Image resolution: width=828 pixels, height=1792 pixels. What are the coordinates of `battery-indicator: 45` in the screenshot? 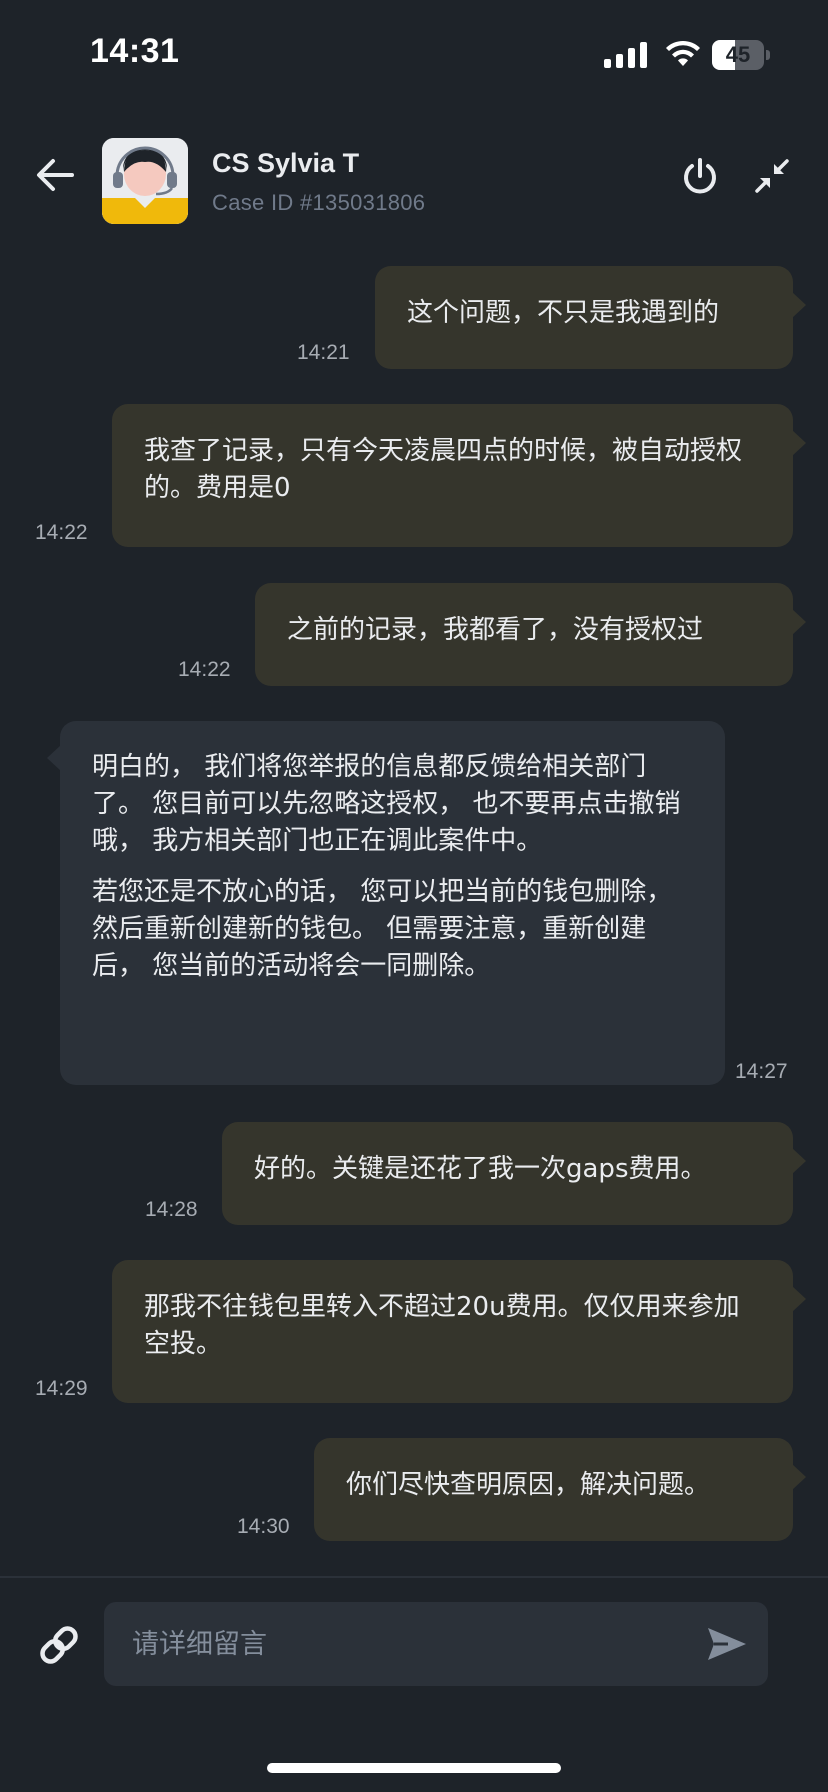 It's located at (741, 55).